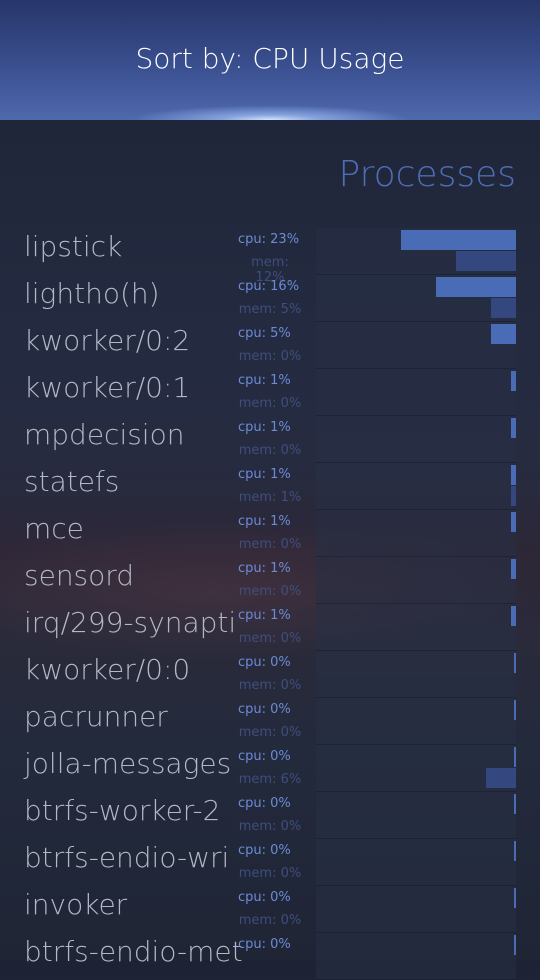  I want to click on process-row: kworker/0:2 cpu: 5% mem: 0%, so click(270, 345).